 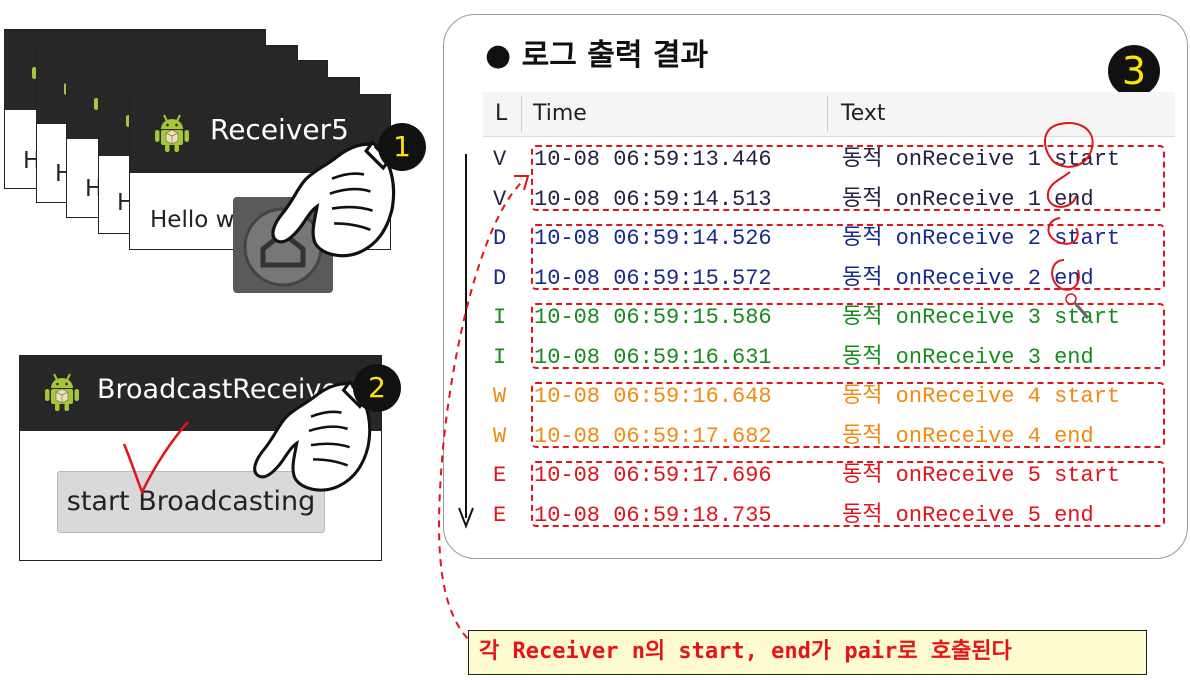 I want to click on cursor-icon, so click(x=1077, y=306).